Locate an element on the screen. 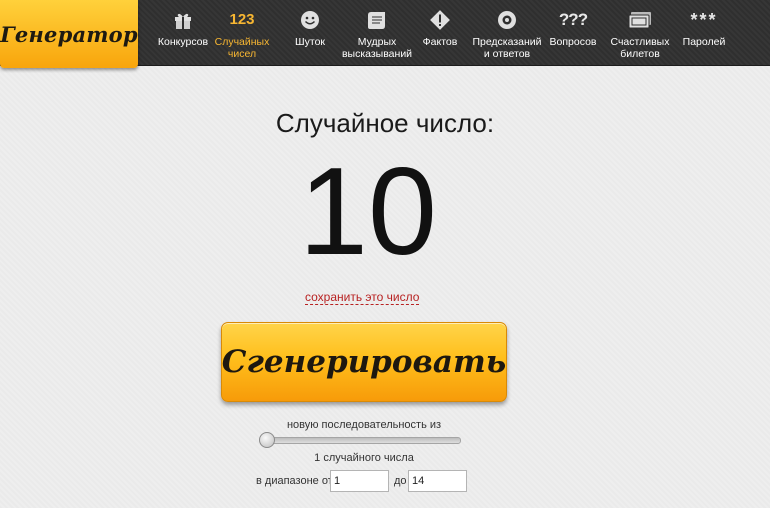 This screenshot has width=770, height=508. nav-item-random-numbers: 123 Случайных чисел is located at coordinates (242, 33).